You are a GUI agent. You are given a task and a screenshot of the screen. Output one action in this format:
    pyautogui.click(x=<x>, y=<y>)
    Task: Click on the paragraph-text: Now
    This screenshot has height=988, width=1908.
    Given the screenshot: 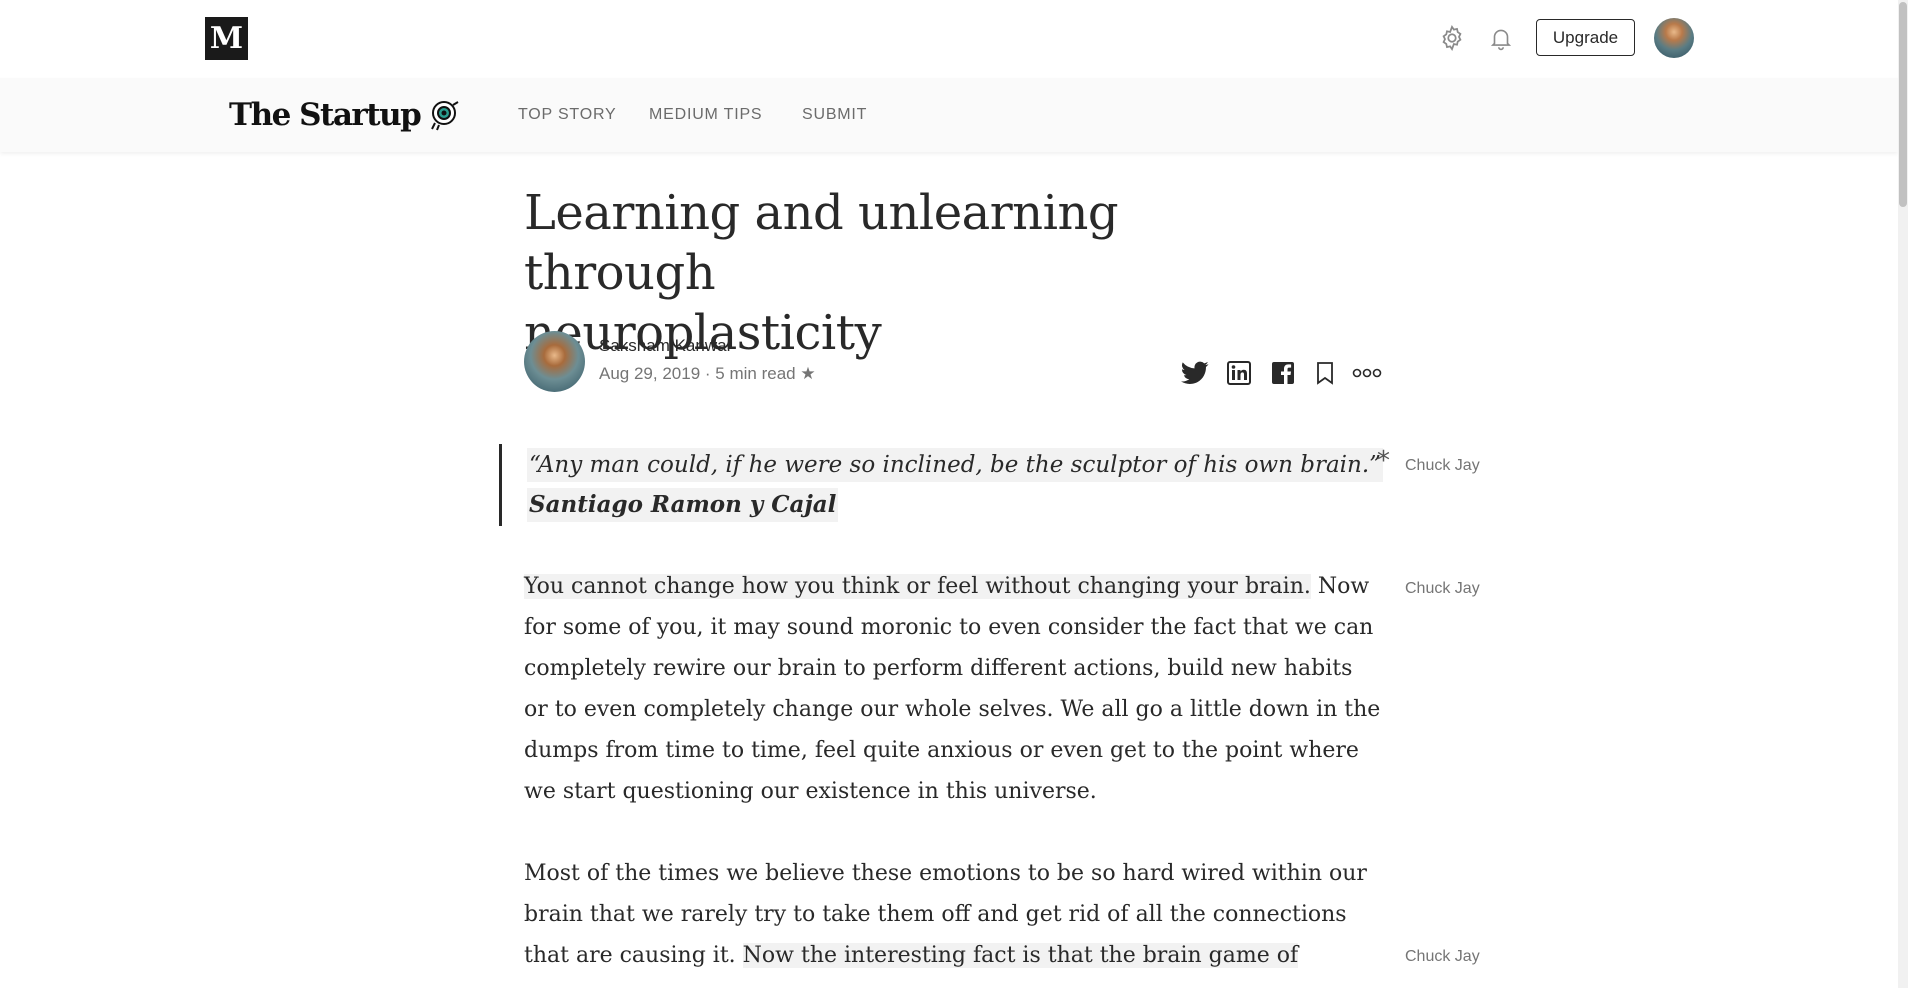 What is the action you would take?
    pyautogui.click(x=1340, y=586)
    